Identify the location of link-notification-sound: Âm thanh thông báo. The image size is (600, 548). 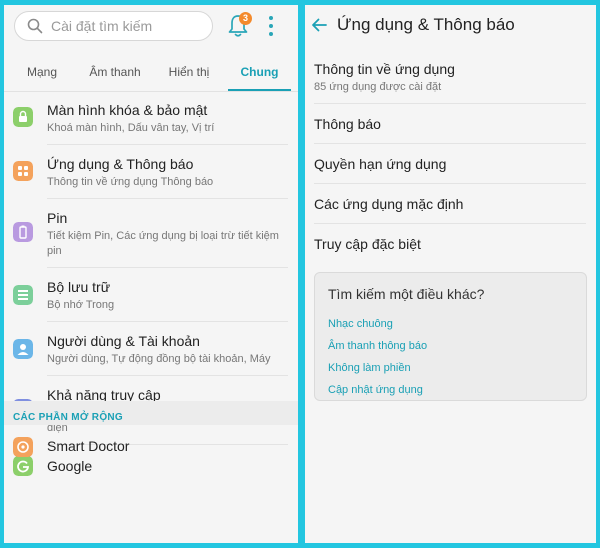
(377, 346).